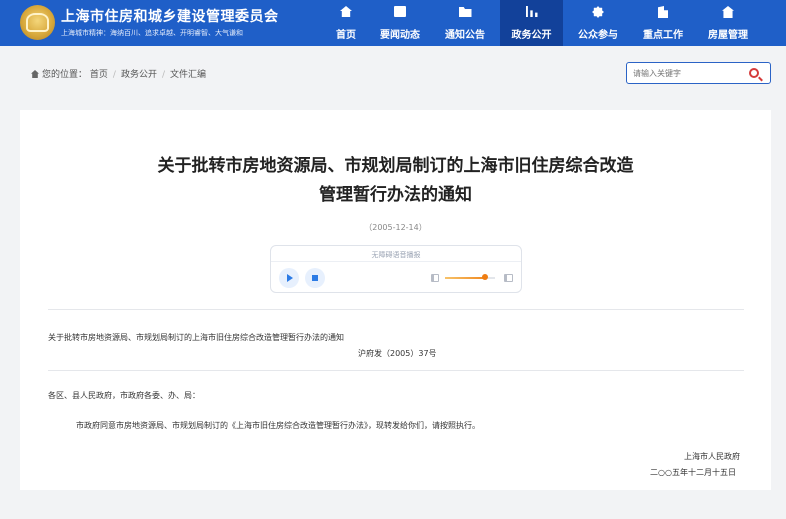  I want to click on nav-label: 要闻动态, so click(400, 35).